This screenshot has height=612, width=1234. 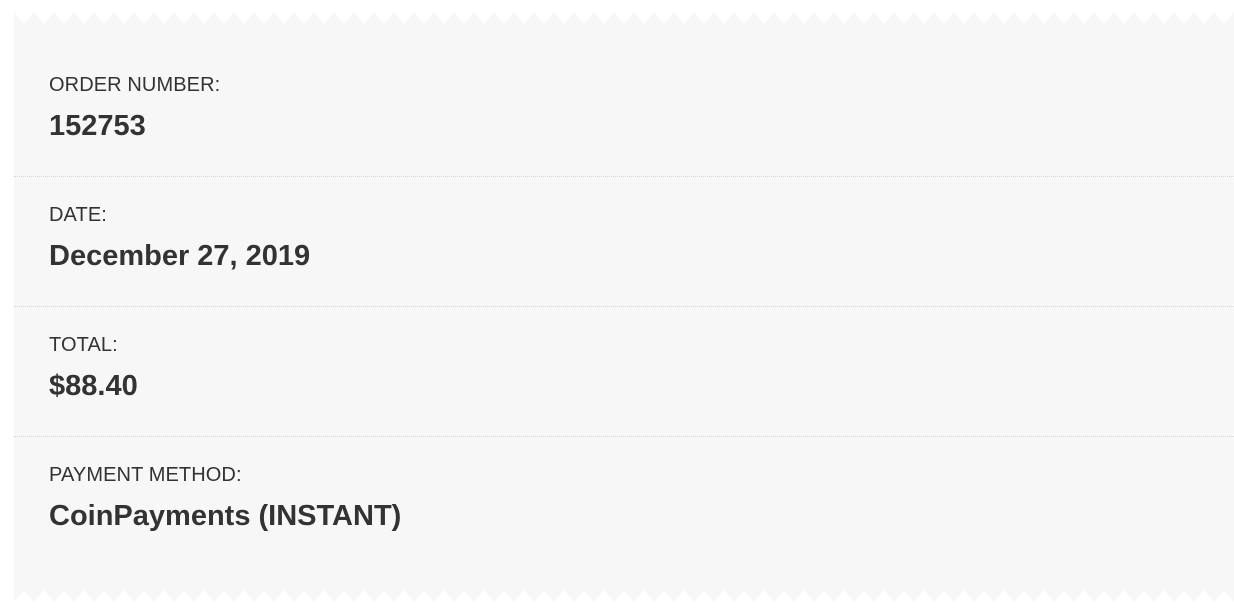 I want to click on order-number-label: ORDER NUMBER:, so click(x=135, y=85).